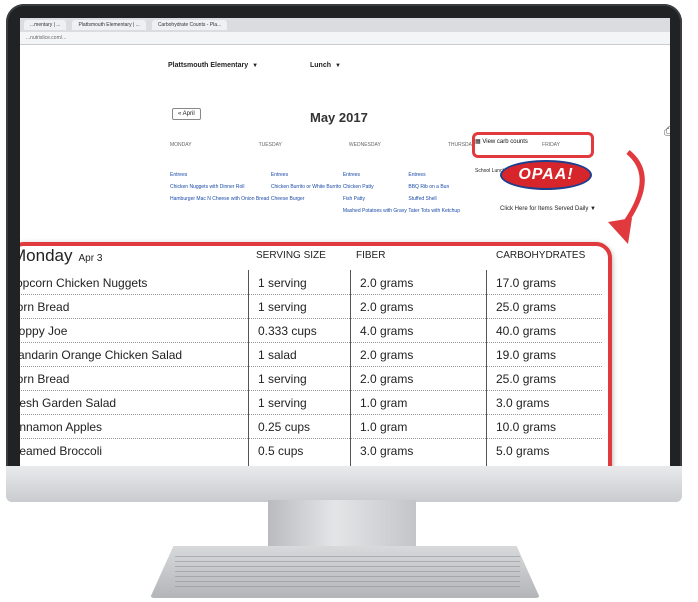 The image size is (698, 602). Describe the element at coordinates (339, 117) in the screenshot. I see `month-title: May 2017` at that location.